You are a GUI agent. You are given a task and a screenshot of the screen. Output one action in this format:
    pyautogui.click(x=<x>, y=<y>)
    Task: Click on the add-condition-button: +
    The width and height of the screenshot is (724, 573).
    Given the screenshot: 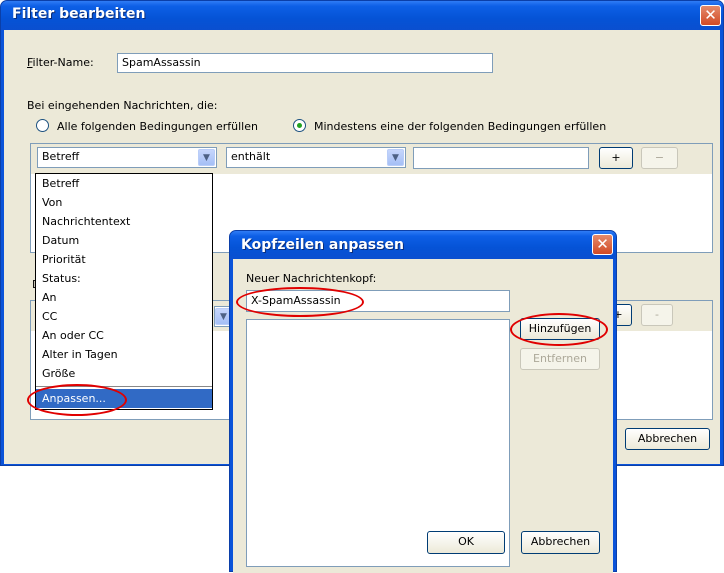 What is the action you would take?
    pyautogui.click(x=616, y=158)
    